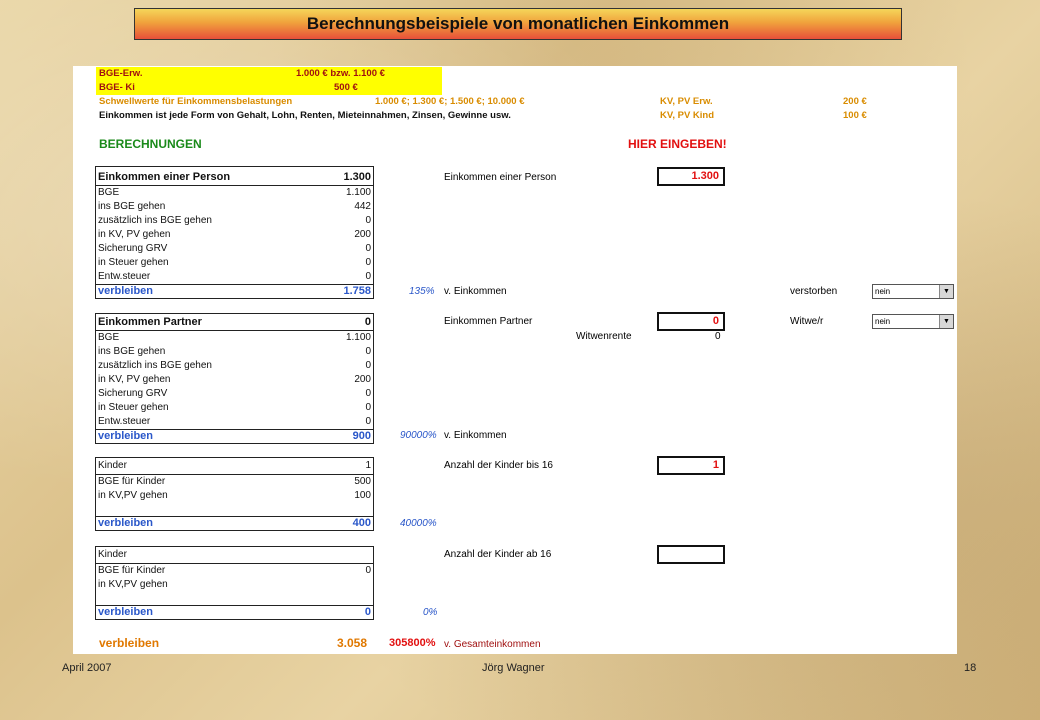 This screenshot has height=720, width=1040. I want to click on kinder-ab-16-verbleiben-row: verbleiben 0, so click(234, 612).